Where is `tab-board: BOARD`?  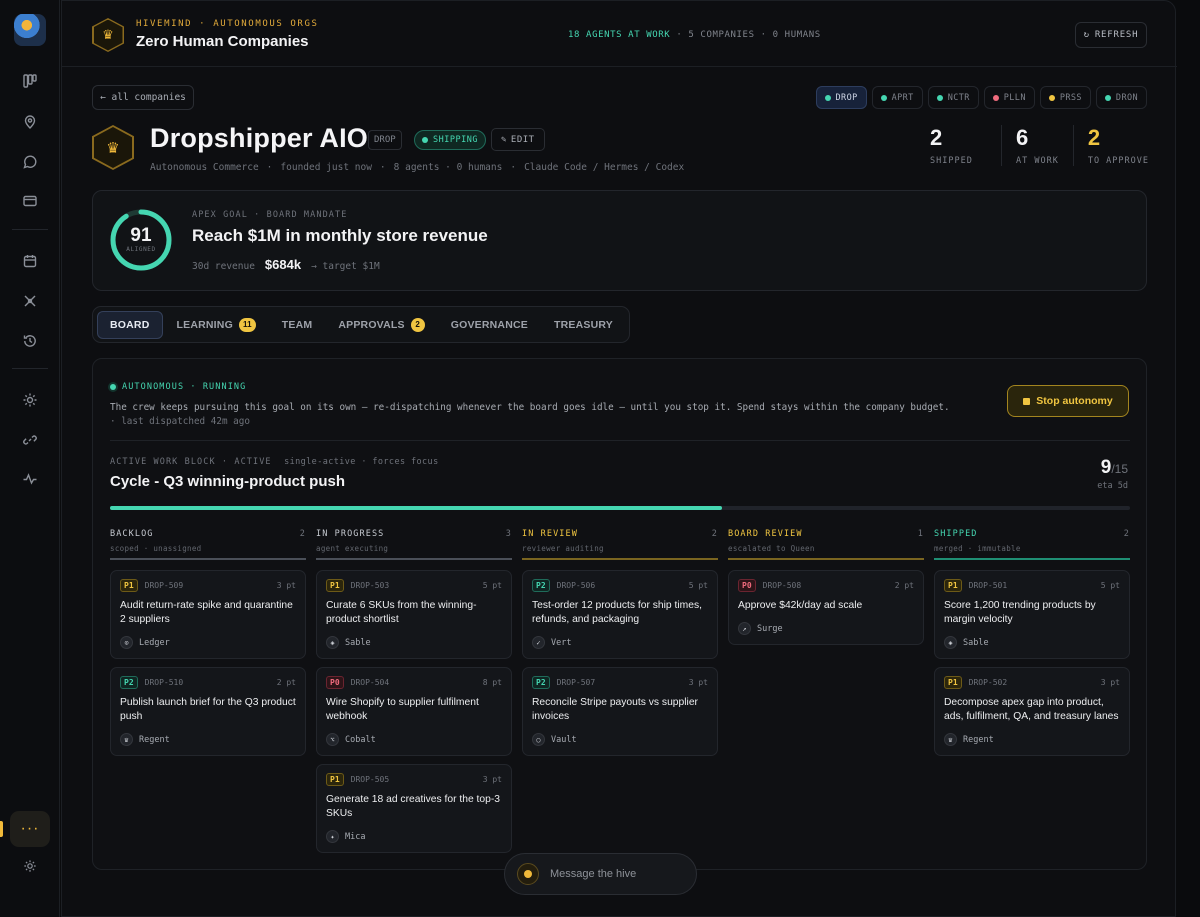 tab-board: BOARD is located at coordinates (130, 324).